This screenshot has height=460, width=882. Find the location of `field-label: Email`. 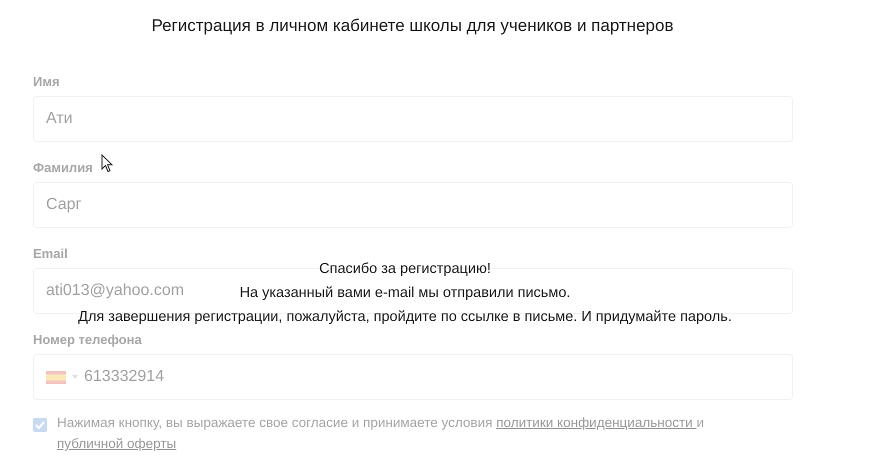

field-label: Email is located at coordinates (50, 253).